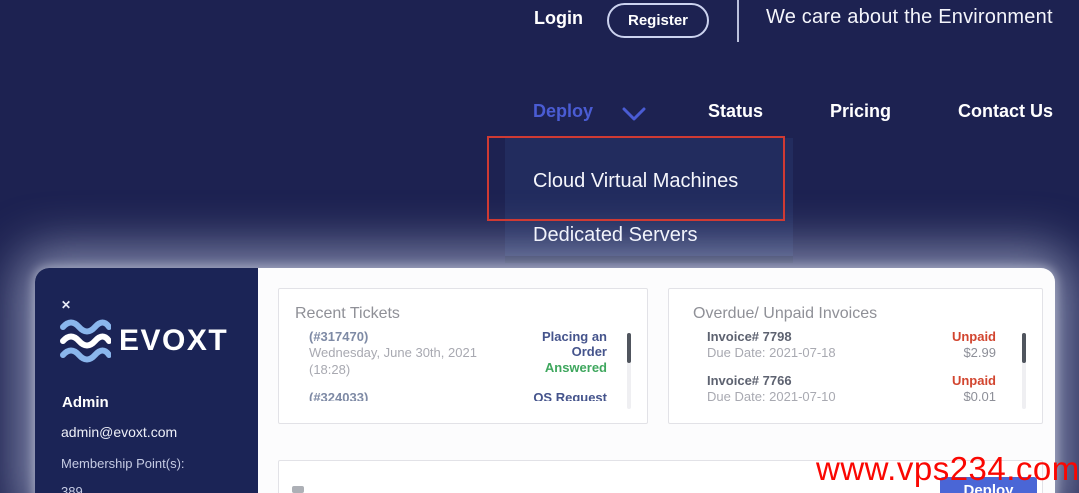 The image size is (1079, 493). What do you see at coordinates (988, 485) in the screenshot?
I see `deploy-button: Deploy` at bounding box center [988, 485].